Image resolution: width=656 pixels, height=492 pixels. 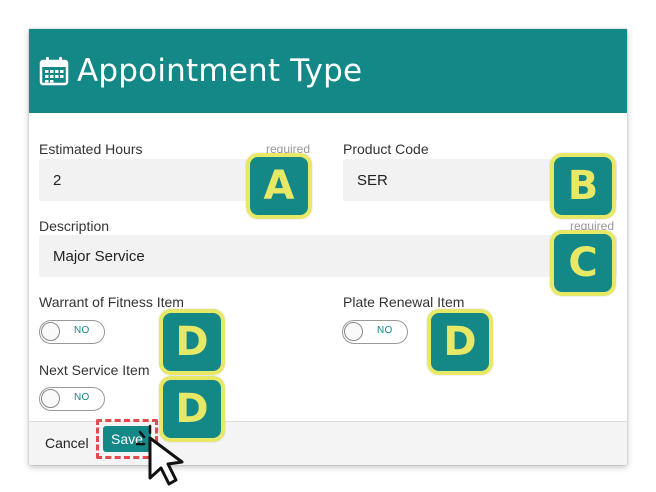 What do you see at coordinates (279, 186) in the screenshot?
I see `annotation-badge-a: A` at bounding box center [279, 186].